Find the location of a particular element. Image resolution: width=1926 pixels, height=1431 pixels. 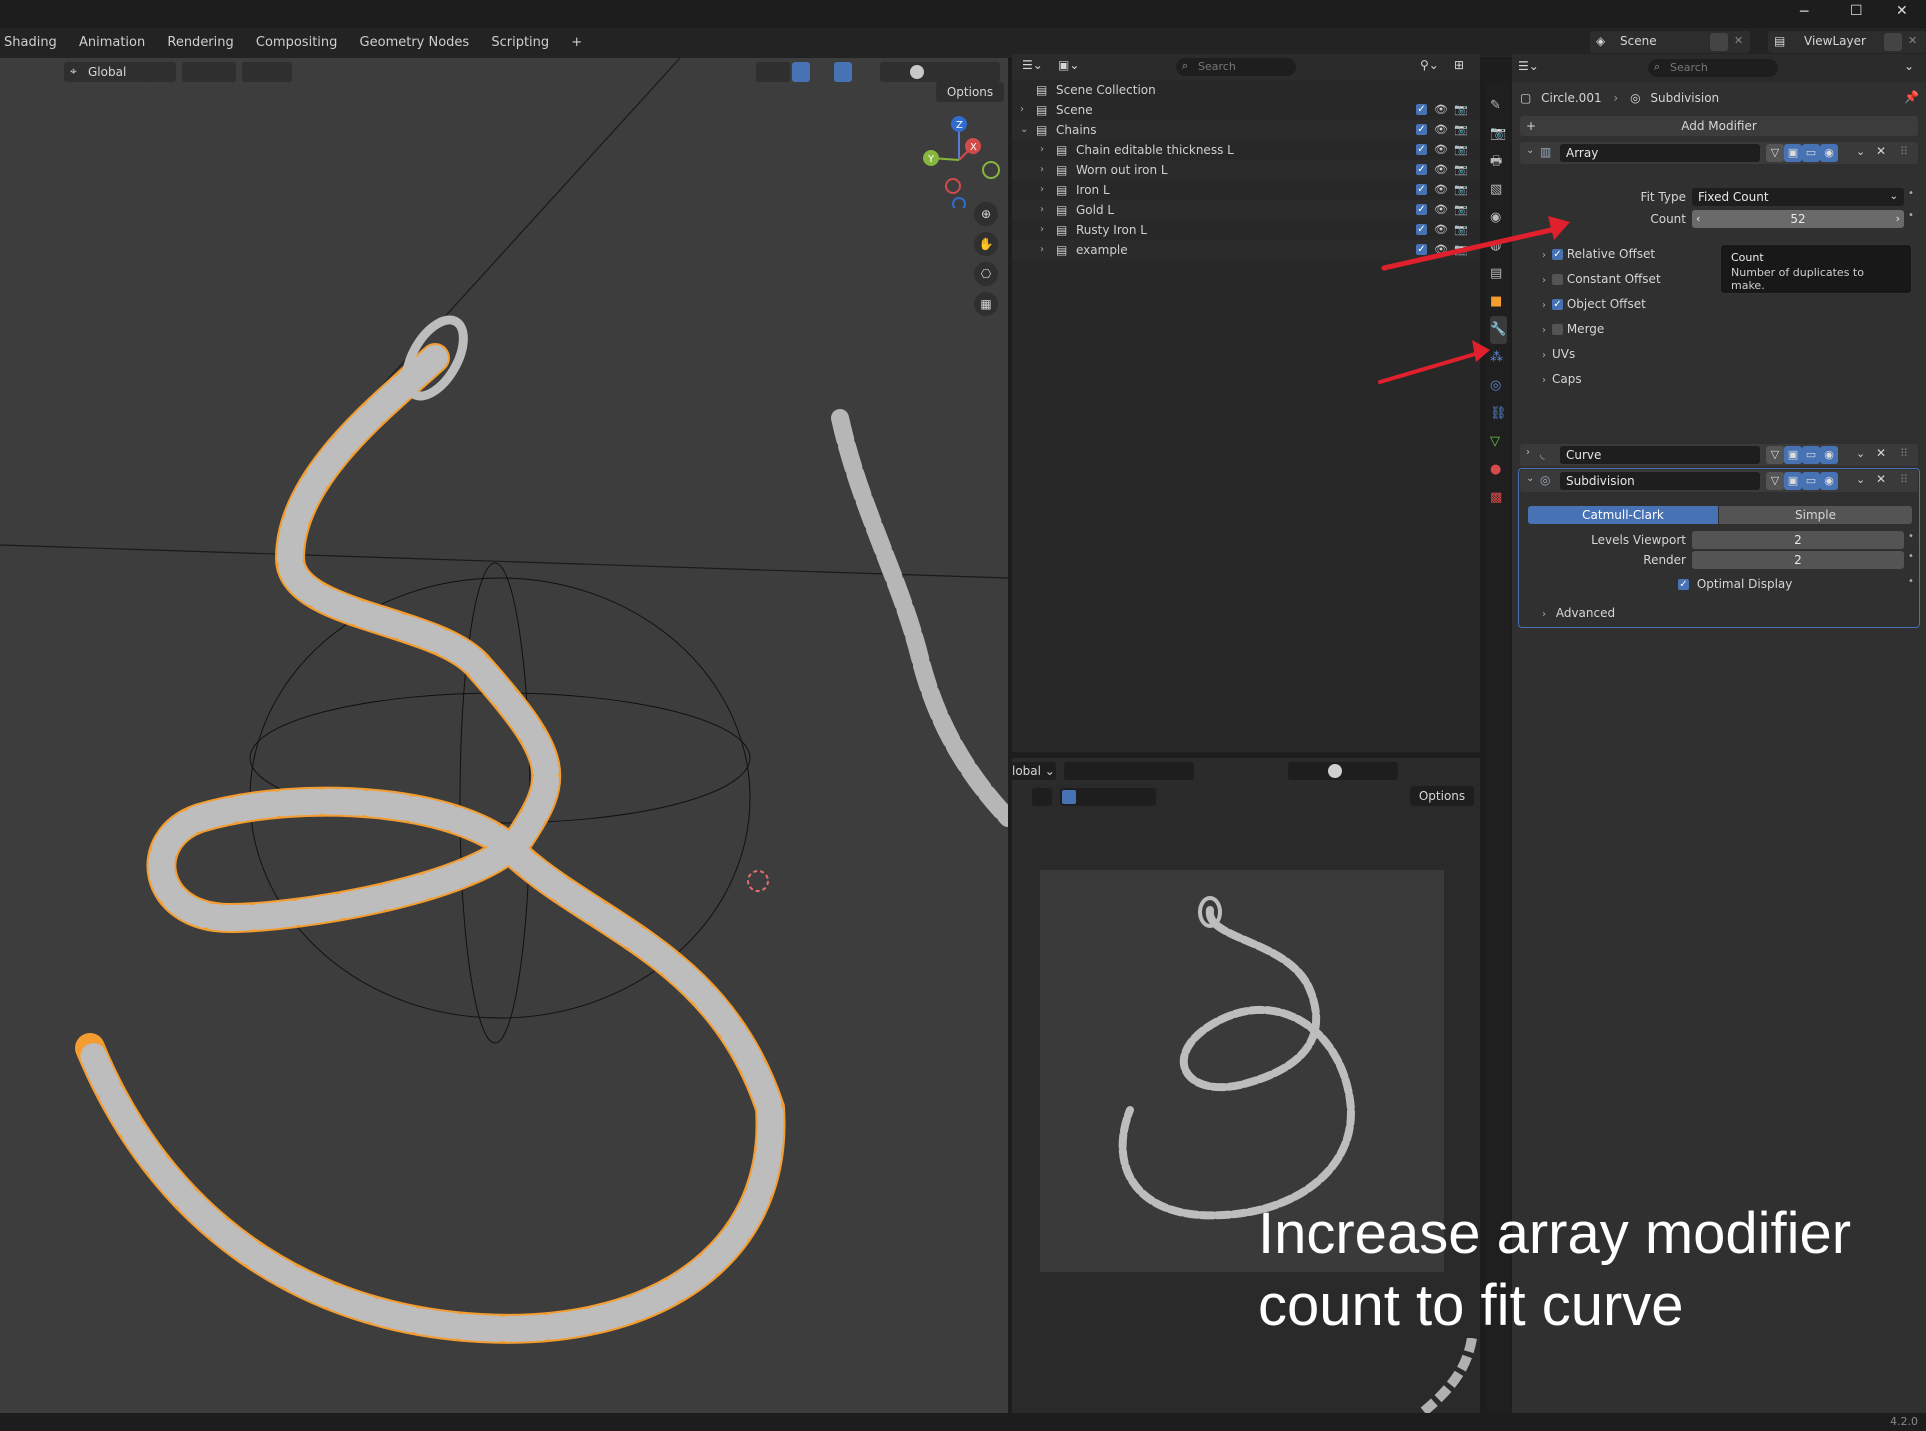

curve-modifier-header: › ◟ Curve ▽ ▣ ▭ ◉ ⌄ ✕ ⠿ is located at coordinates (1719, 455).